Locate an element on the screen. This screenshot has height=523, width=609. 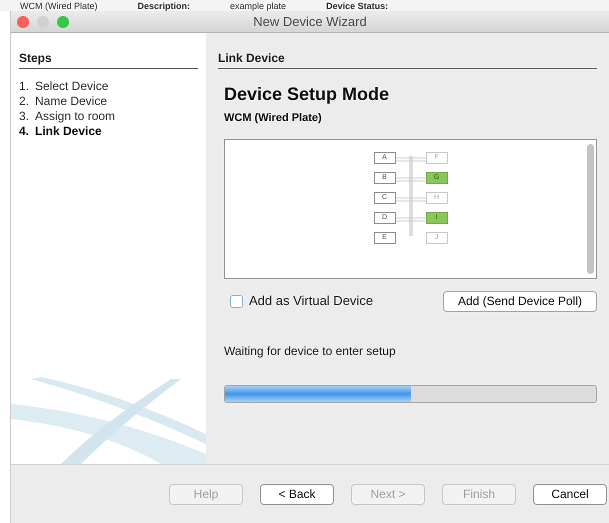
background-text: WCM (Wired Plate) is located at coordinates (59, 6).